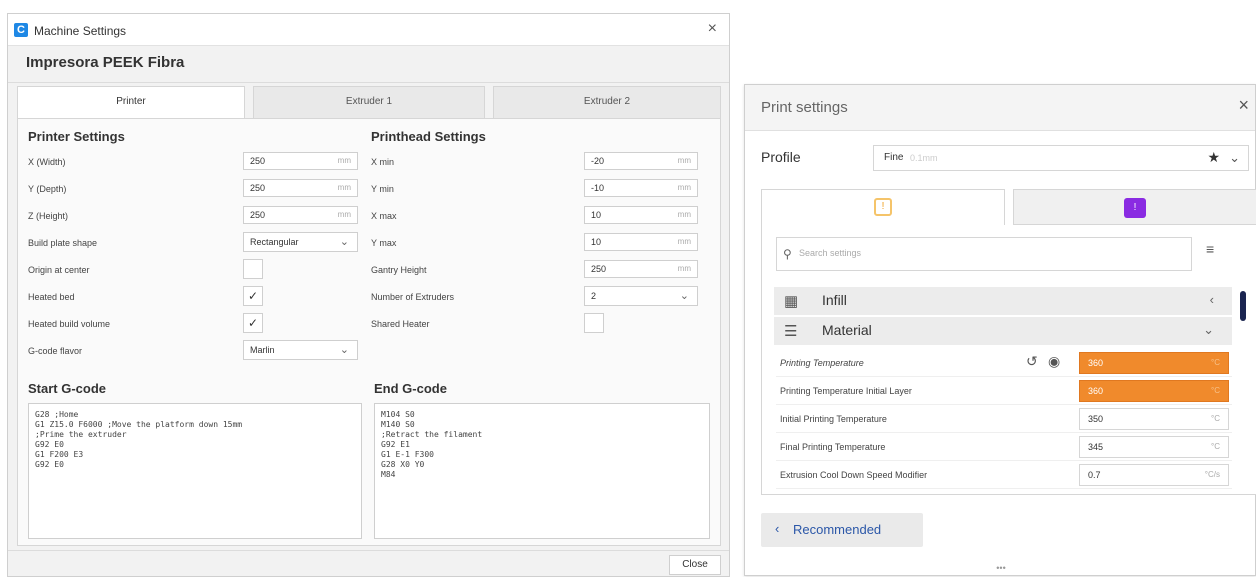 This screenshot has height=577, width=1256. I want to click on dialog-title: Machine Settings, so click(80, 31).